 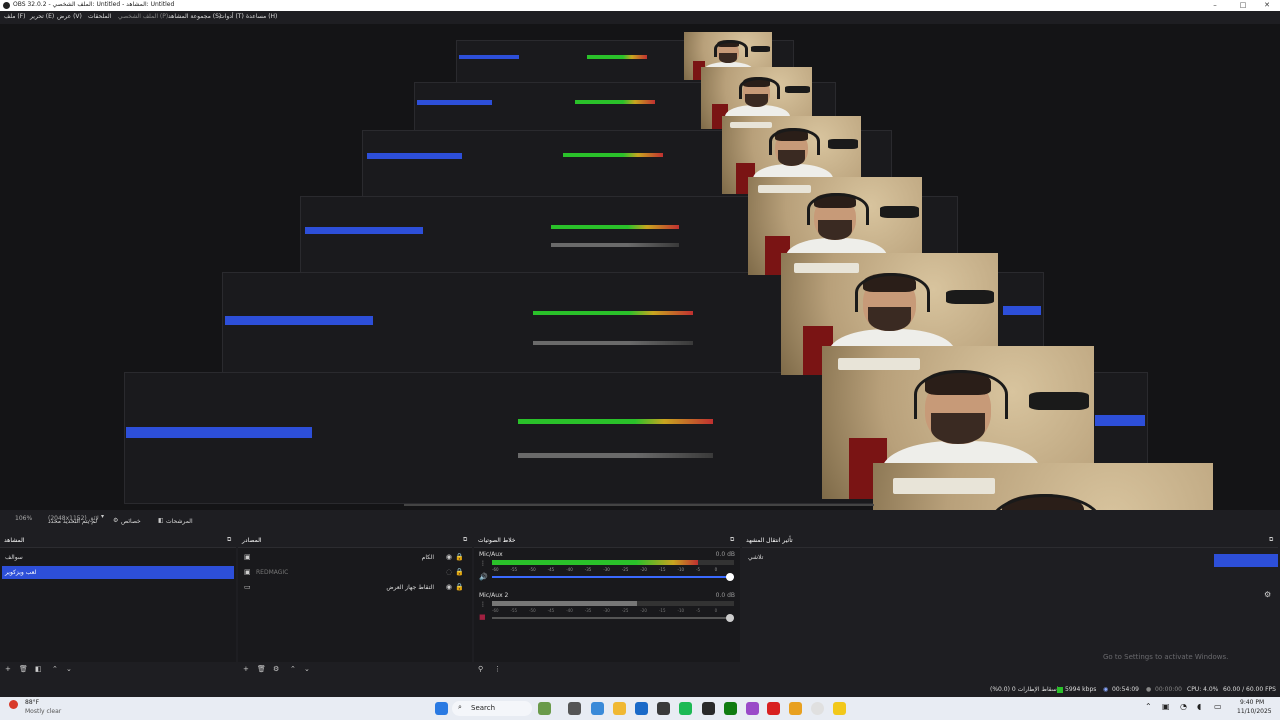 I want to click on eye-hidden-icon: ◌, so click(x=449, y=572).